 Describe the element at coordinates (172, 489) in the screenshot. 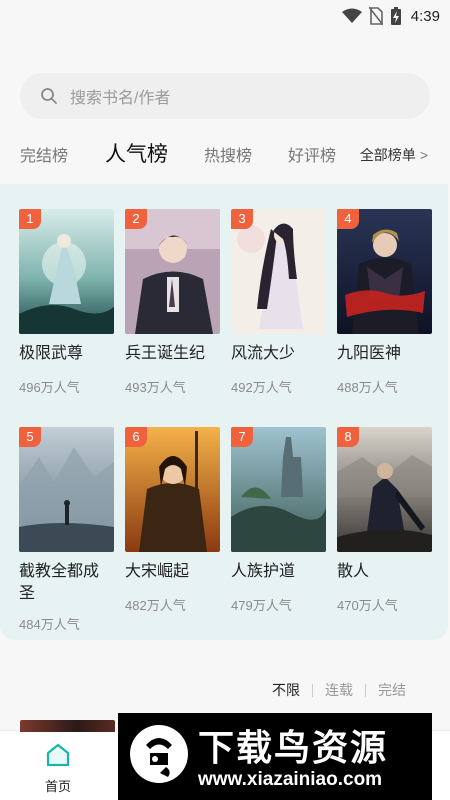

I see `book-cover: 6` at that location.